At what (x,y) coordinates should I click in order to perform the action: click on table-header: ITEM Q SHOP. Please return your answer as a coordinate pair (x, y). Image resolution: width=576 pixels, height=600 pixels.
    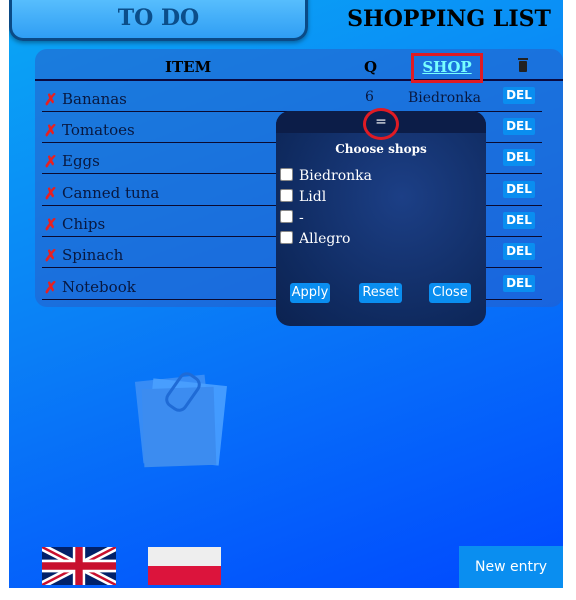
    Looking at the image, I should click on (299, 66).